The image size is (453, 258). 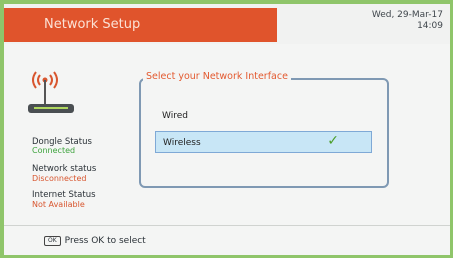 I want to click on footer-hint-text: Press OK to select, so click(x=105, y=241).